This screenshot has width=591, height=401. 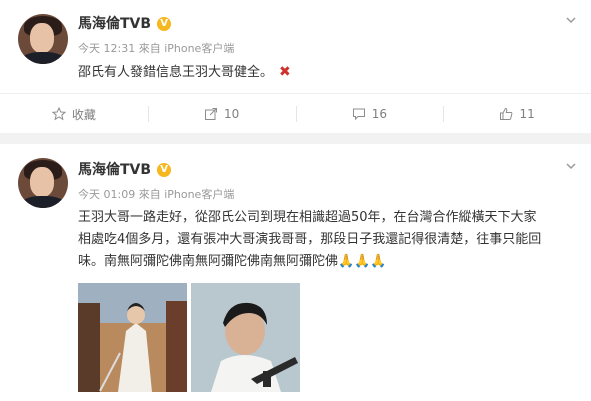 I want to click on swordsman-photo, so click(x=132, y=337).